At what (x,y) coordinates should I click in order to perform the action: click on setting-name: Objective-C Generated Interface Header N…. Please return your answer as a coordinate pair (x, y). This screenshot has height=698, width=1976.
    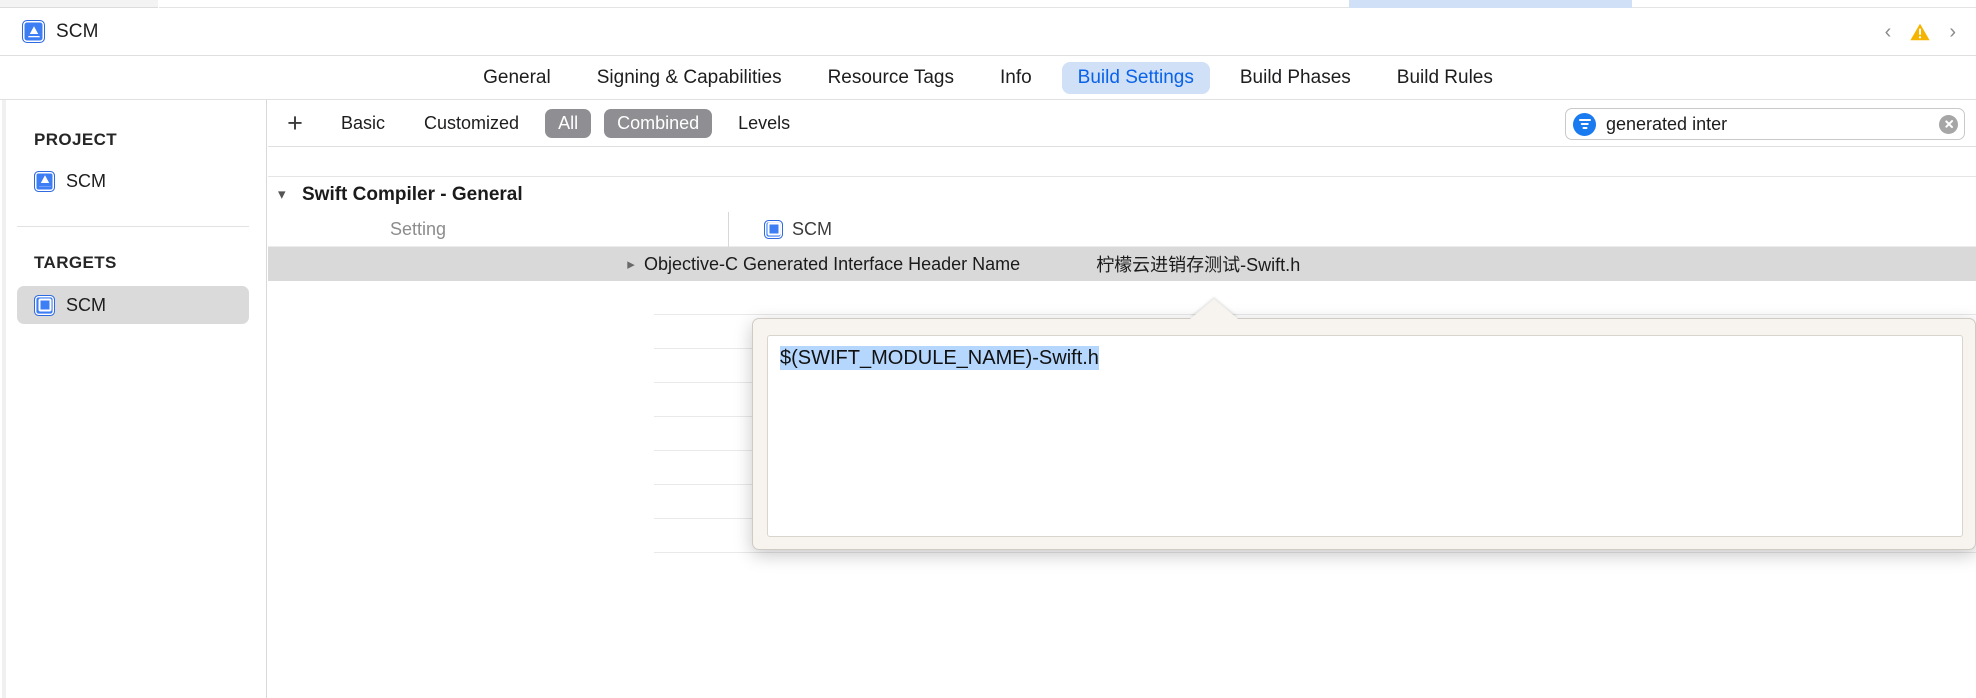
    Looking at the image, I should click on (832, 263).